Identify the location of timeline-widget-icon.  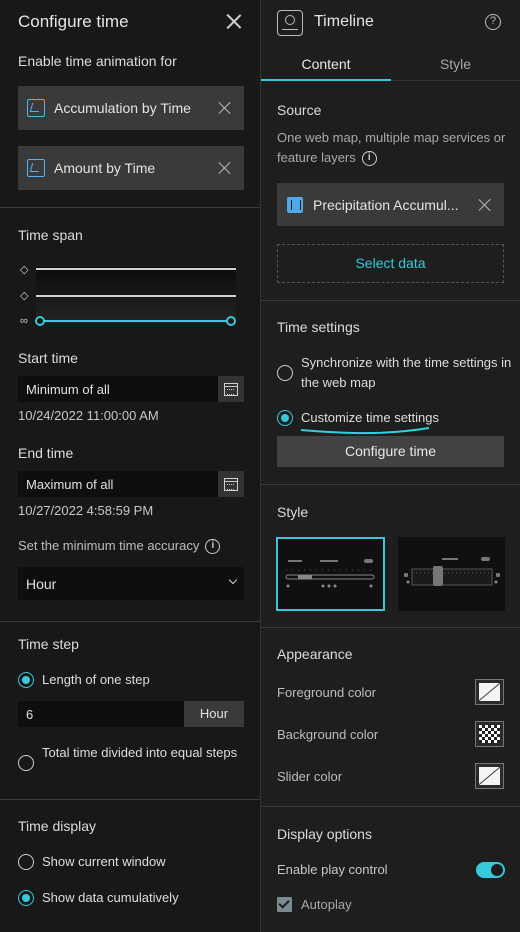
(290, 23).